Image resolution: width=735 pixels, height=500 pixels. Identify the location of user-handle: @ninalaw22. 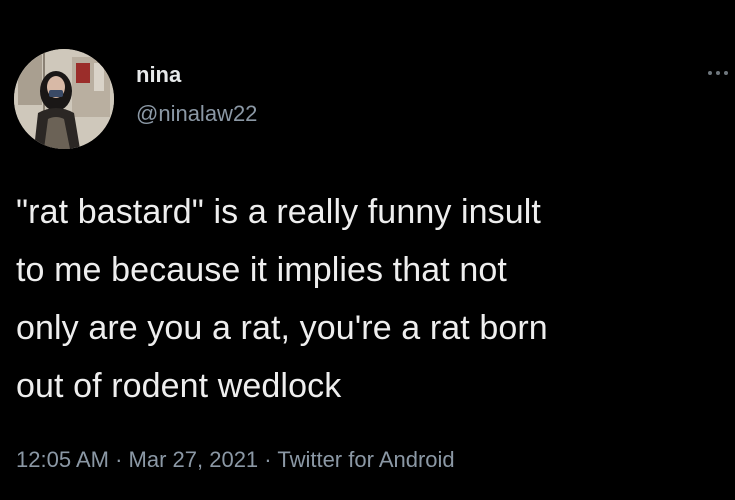
(196, 114).